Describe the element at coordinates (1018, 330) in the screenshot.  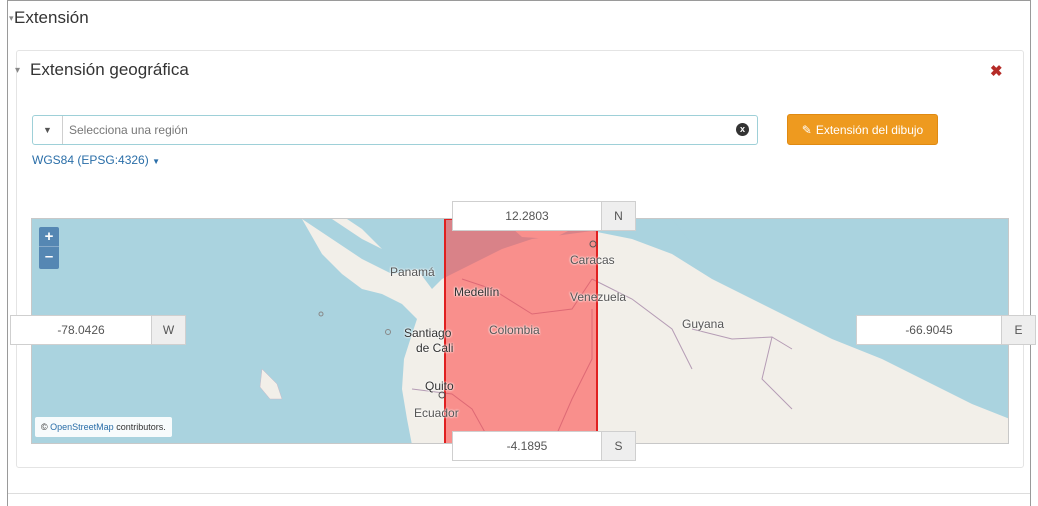
I see `east-label: E` at that location.